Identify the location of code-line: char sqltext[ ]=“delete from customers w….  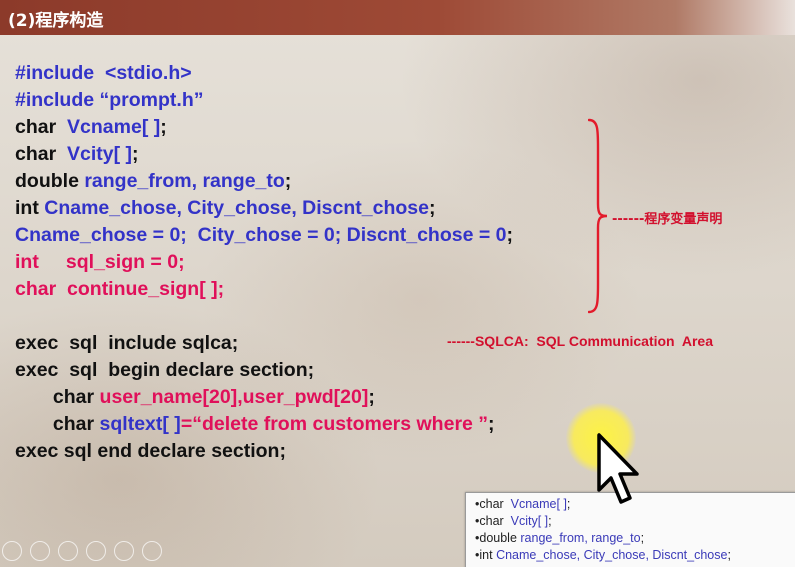
(255, 424).